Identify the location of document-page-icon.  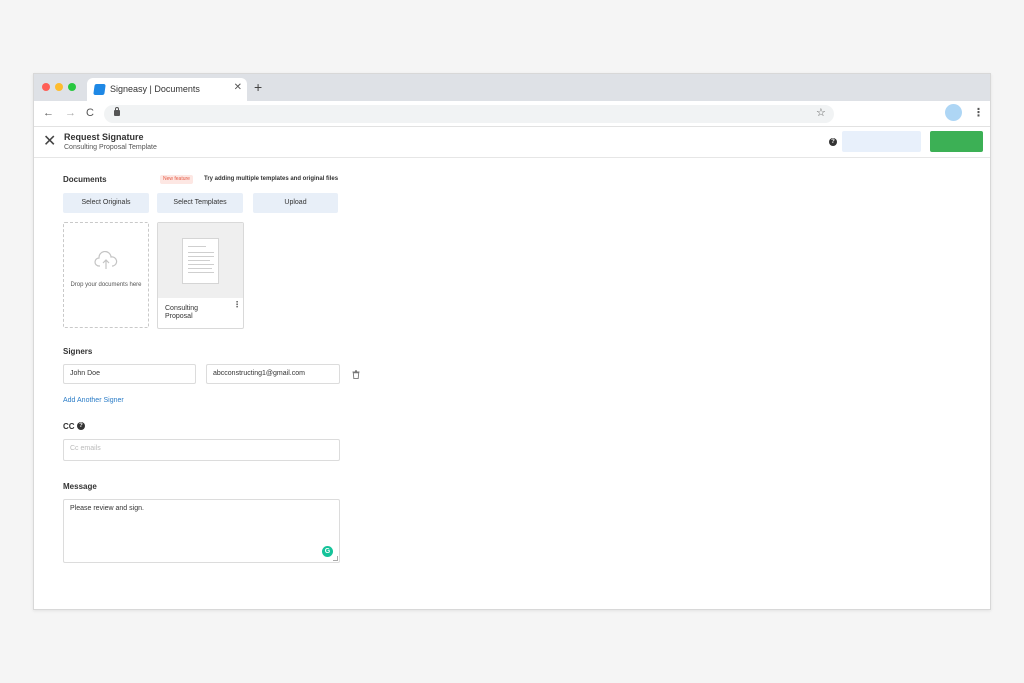
(200, 261).